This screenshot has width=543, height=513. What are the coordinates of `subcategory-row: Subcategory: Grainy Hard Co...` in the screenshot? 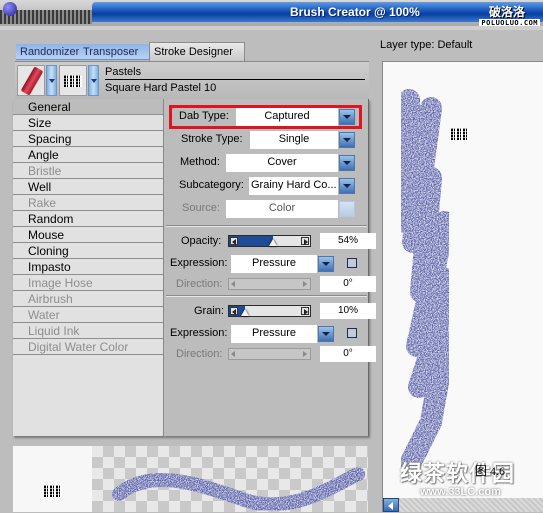 It's located at (266, 186).